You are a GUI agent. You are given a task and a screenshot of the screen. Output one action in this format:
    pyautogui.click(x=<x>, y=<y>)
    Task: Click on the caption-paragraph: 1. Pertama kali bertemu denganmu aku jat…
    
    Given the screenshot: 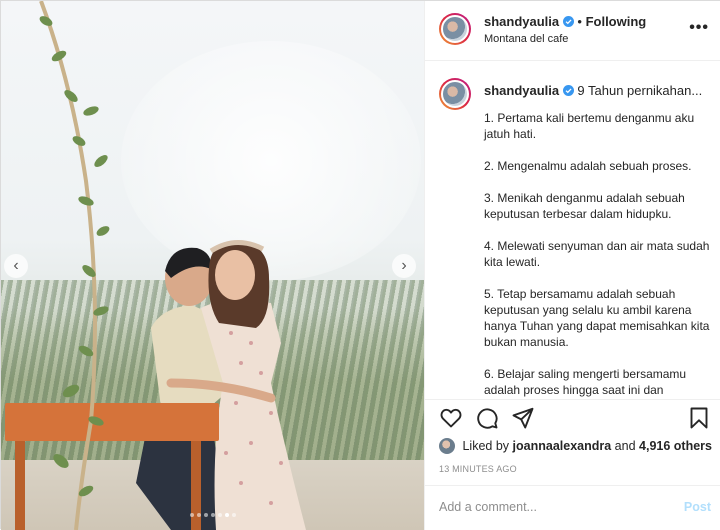 What is the action you would take?
    pyautogui.click(x=589, y=126)
    